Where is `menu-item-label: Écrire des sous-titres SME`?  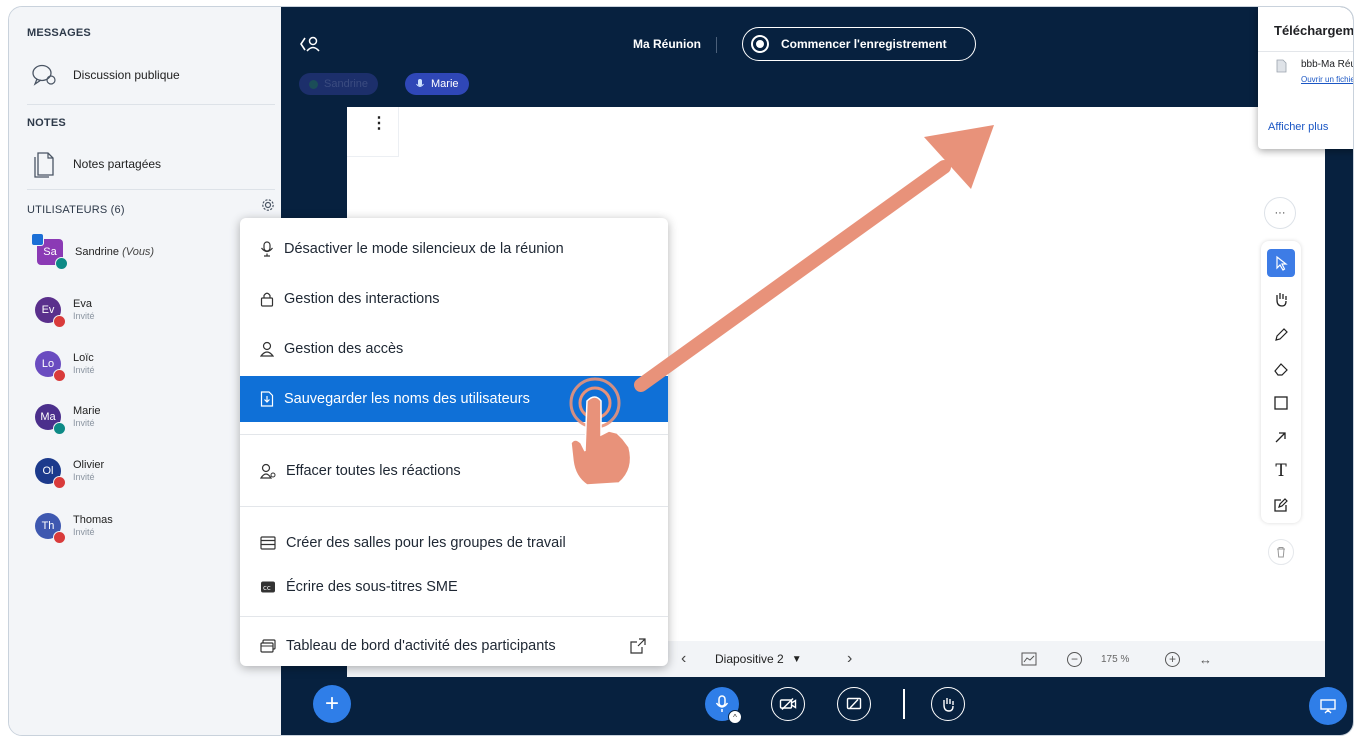
menu-item-label: Écrire des sous-titres SME is located at coordinates (372, 587).